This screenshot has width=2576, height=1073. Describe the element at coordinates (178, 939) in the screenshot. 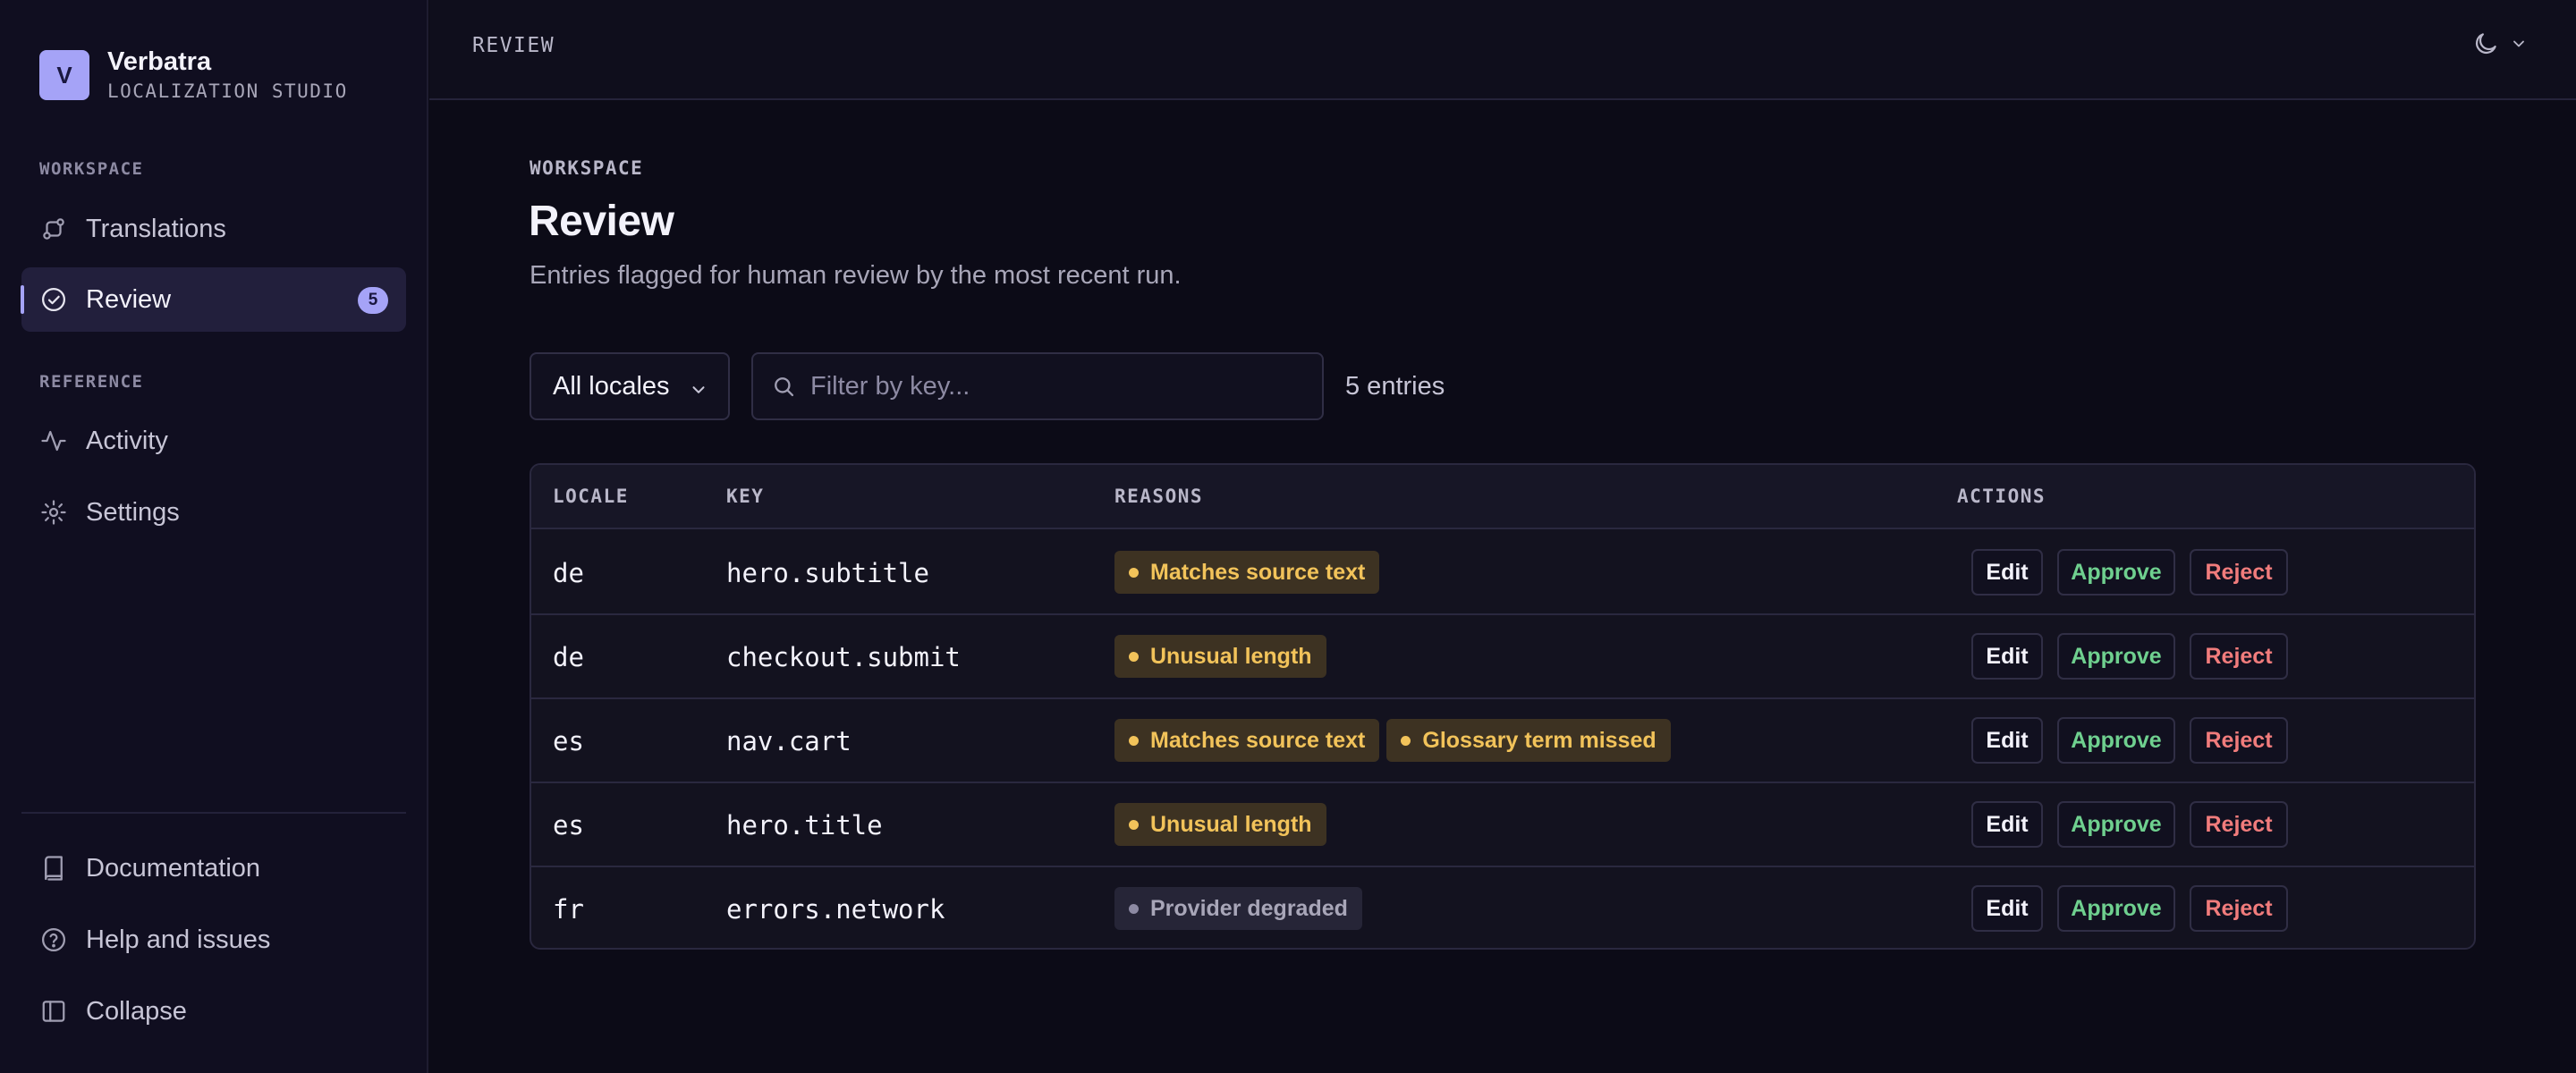

I see `sidebar-item-label: Help and issues` at that location.